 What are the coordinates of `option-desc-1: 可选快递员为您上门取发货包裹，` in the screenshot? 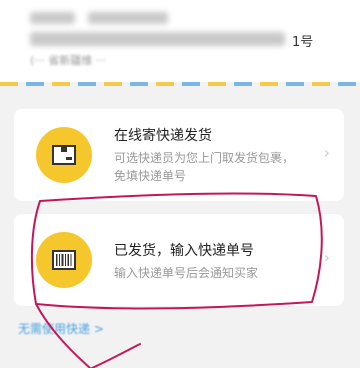 It's located at (204, 158).